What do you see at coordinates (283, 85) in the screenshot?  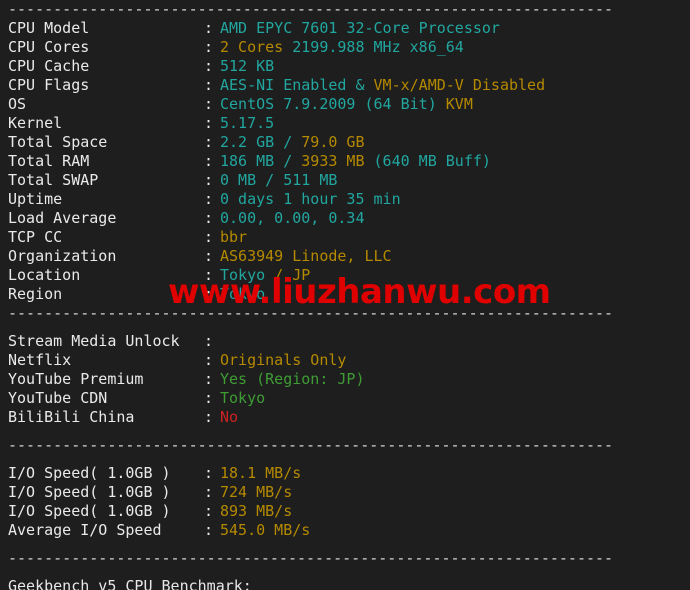 I see `row-value: AES-NI Enabled` at bounding box center [283, 85].